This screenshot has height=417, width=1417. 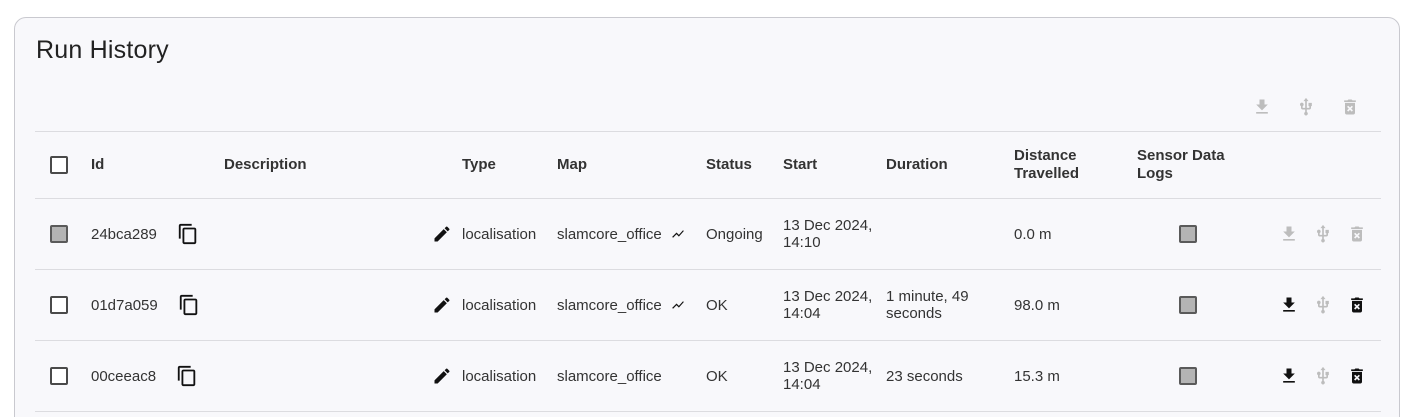 What do you see at coordinates (631, 165) in the screenshot?
I see `header-map: Map` at bounding box center [631, 165].